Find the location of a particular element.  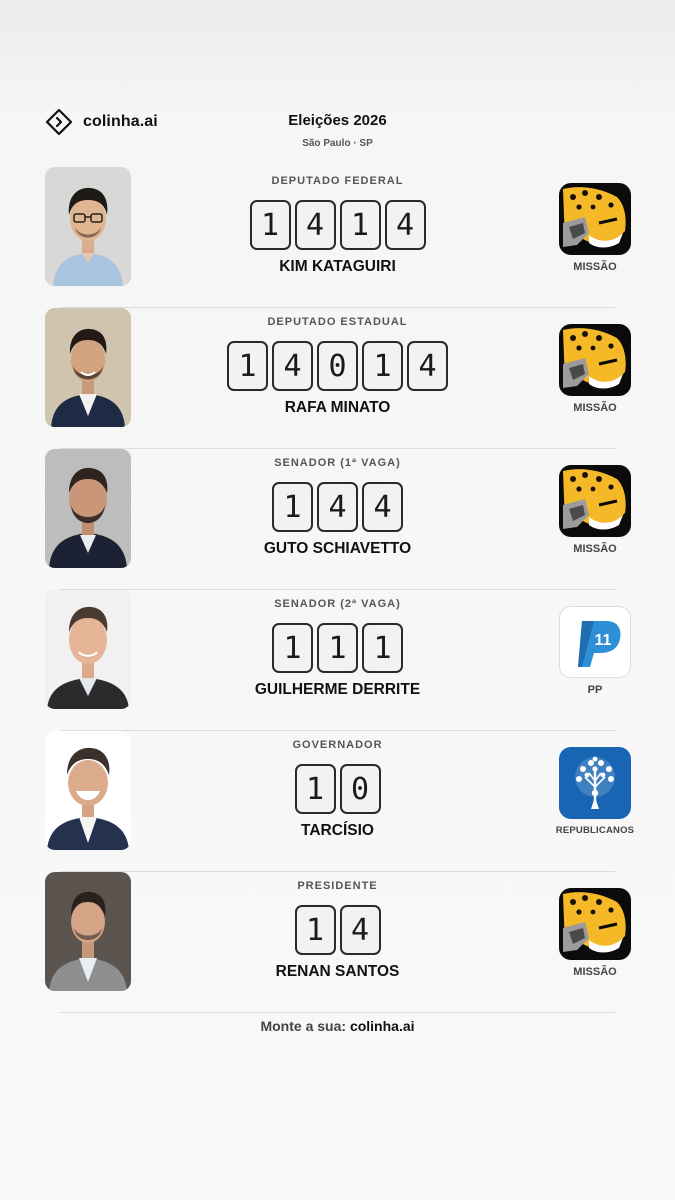

candidate-number: 1 4 0 1 4 is located at coordinates (337, 366).